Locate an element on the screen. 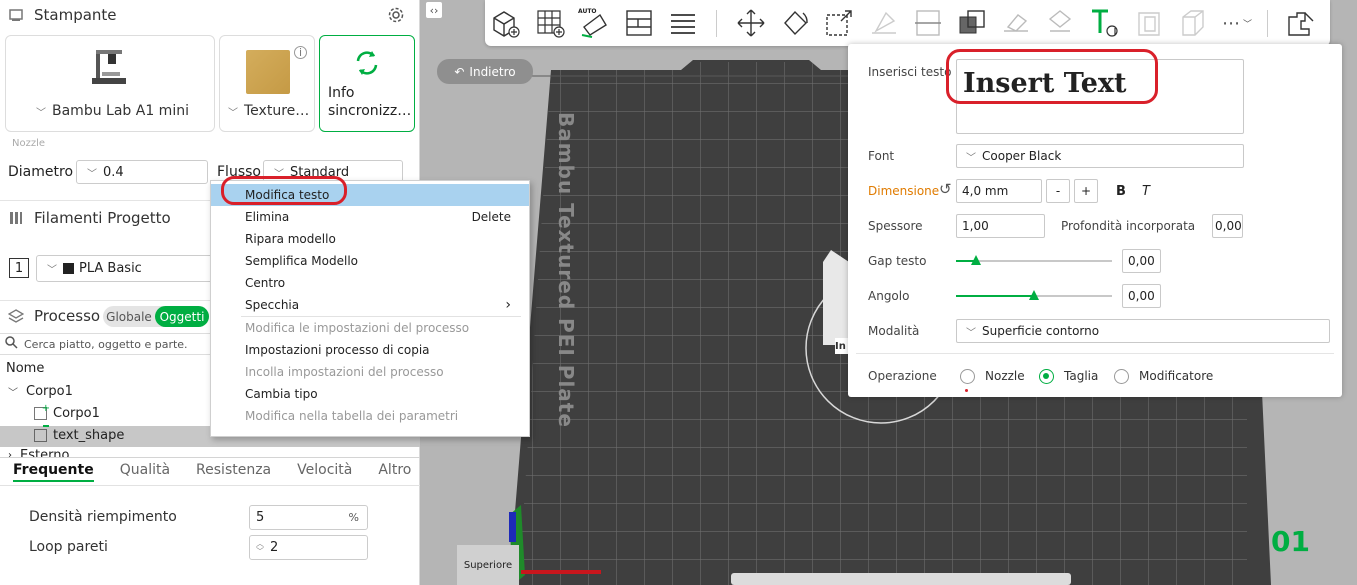  chevron-right-icon: › is located at coordinates (10, 453).